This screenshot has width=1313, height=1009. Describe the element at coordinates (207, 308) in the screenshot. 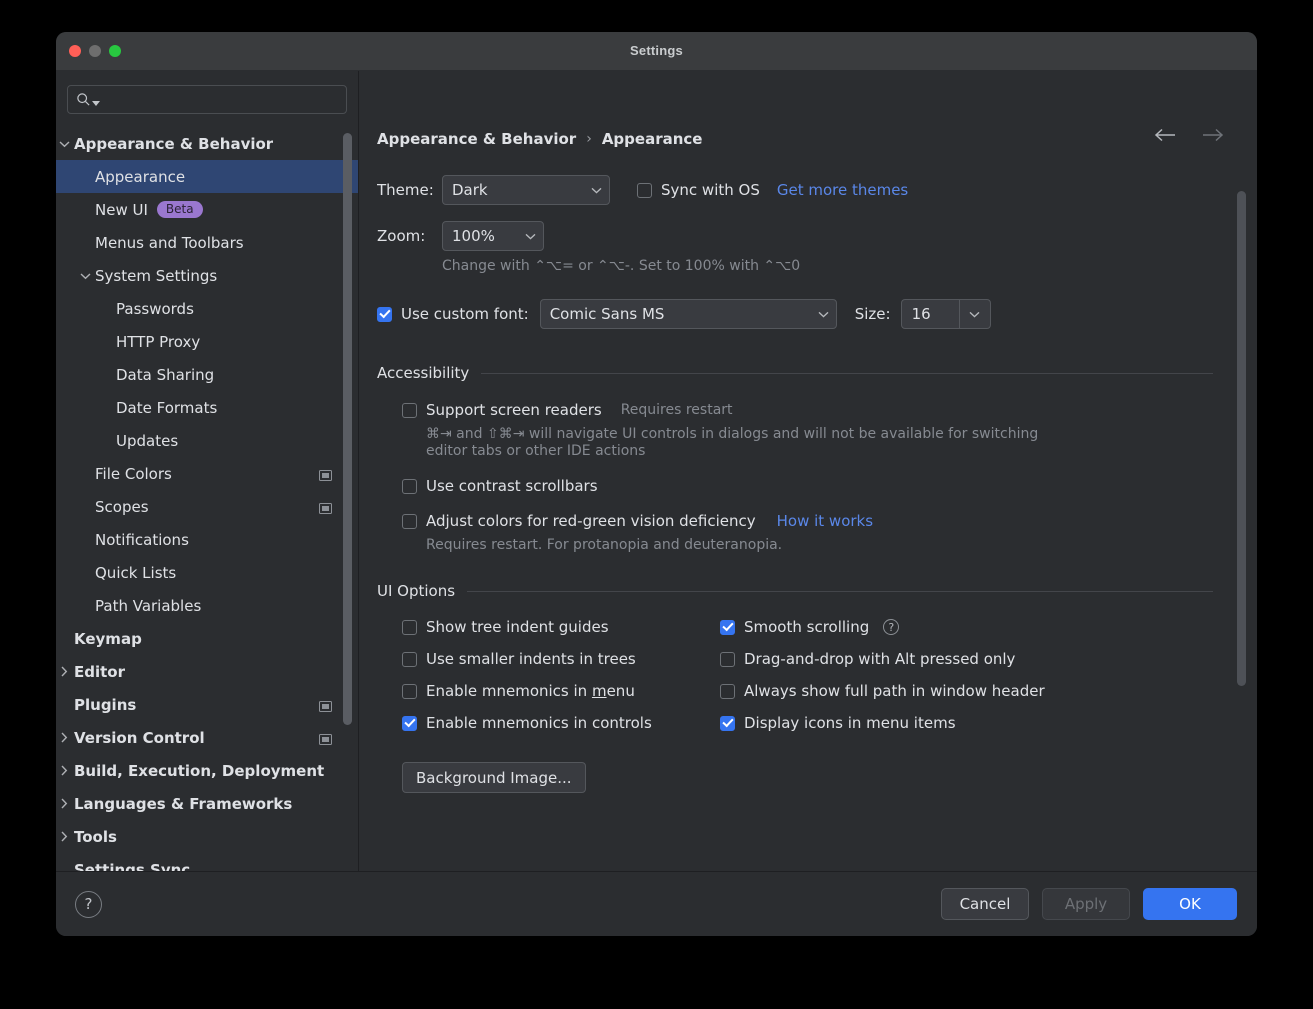

I see `sidebar-item-passwords: Passwords` at that location.